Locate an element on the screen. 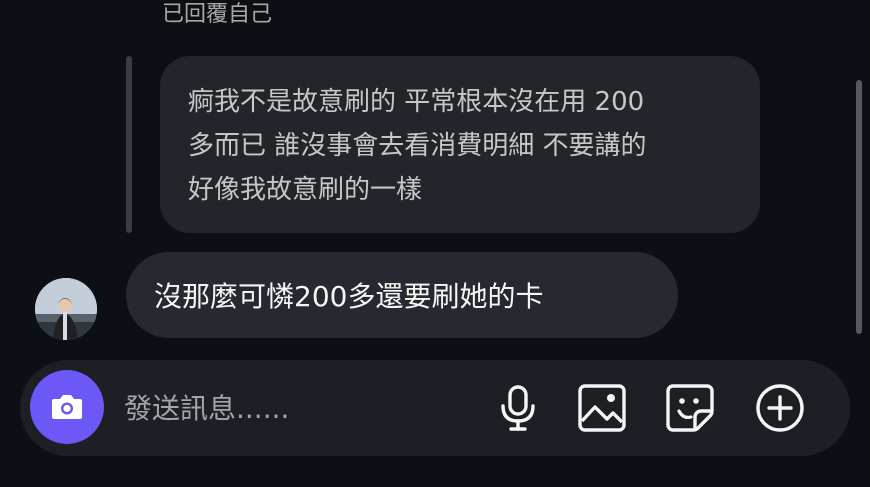 The width and height of the screenshot is (870, 487). avatar-photo is located at coordinates (66, 309).